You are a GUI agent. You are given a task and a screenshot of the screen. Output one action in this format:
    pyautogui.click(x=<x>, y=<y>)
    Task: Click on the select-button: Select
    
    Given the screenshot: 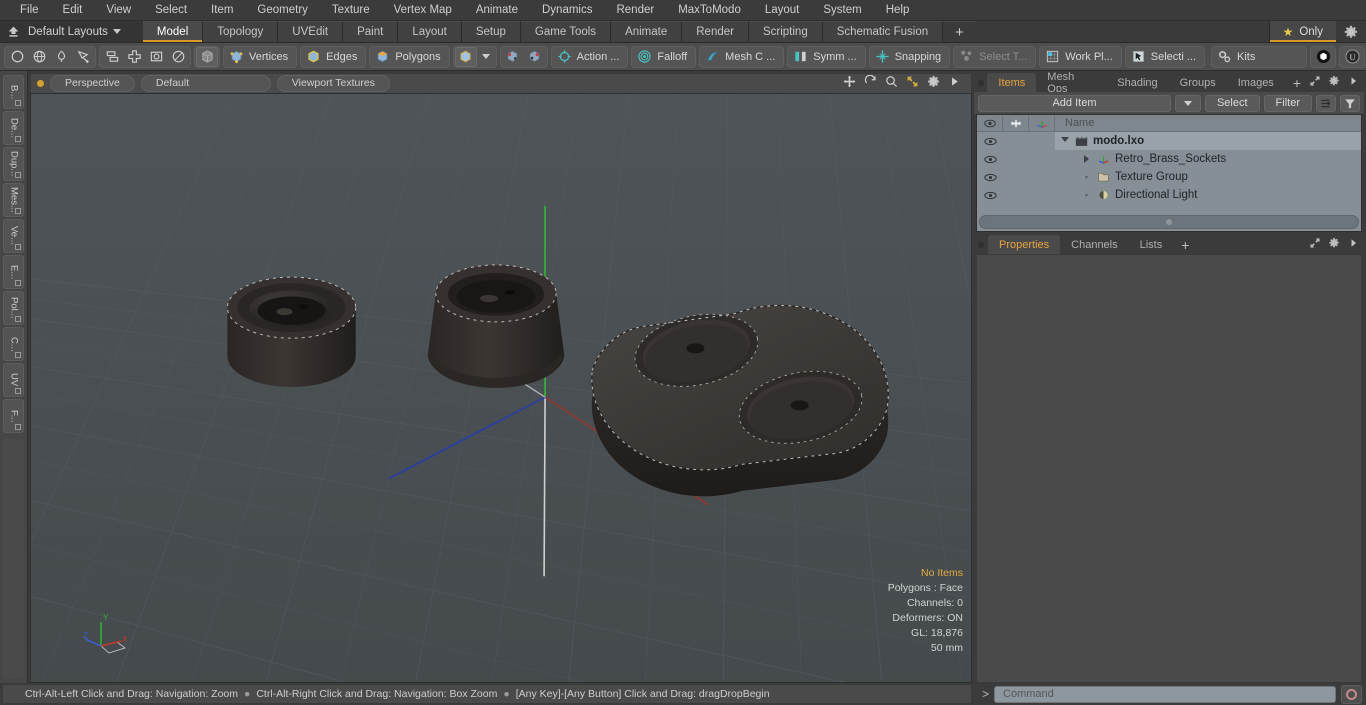 What is the action you would take?
    pyautogui.click(x=1232, y=103)
    